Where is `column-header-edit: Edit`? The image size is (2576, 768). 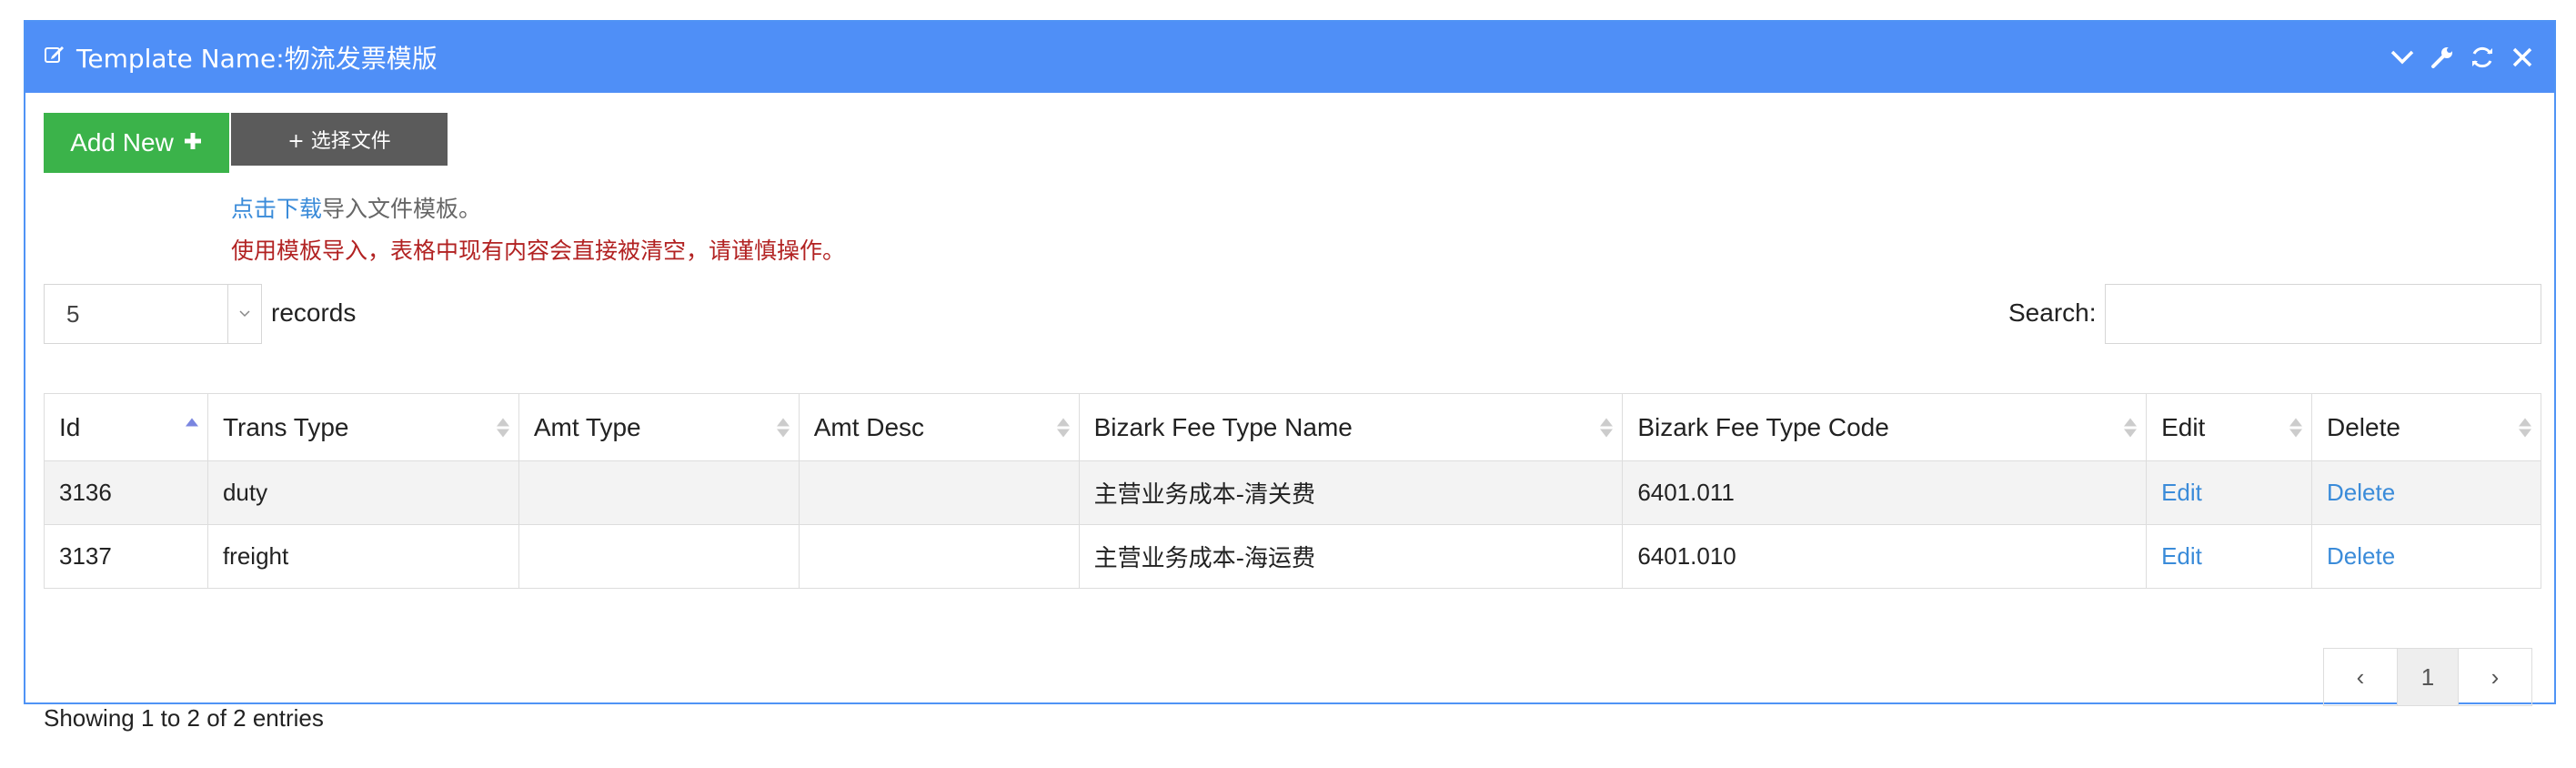 column-header-edit: Edit is located at coordinates (2229, 427).